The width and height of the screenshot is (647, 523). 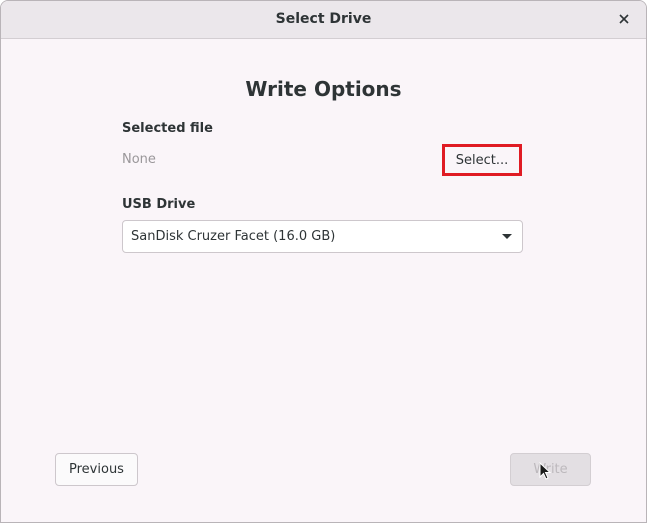 I want to click on close-icon, so click(x=624, y=19).